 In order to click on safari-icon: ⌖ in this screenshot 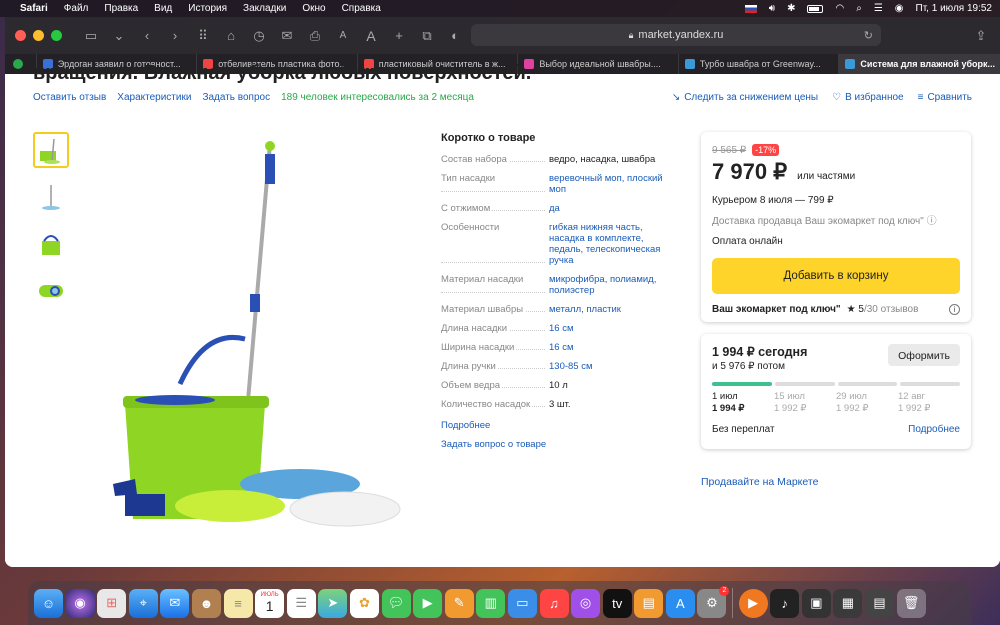, I will do `click(143, 603)`.